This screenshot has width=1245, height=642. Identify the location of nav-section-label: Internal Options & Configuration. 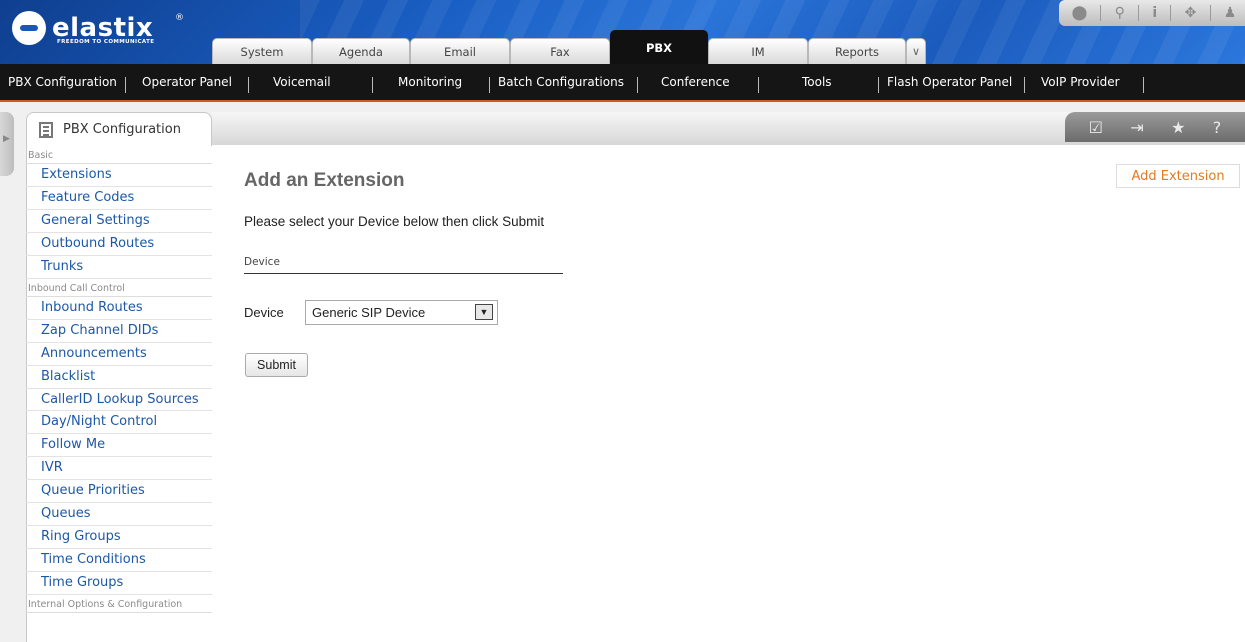
(119, 604).